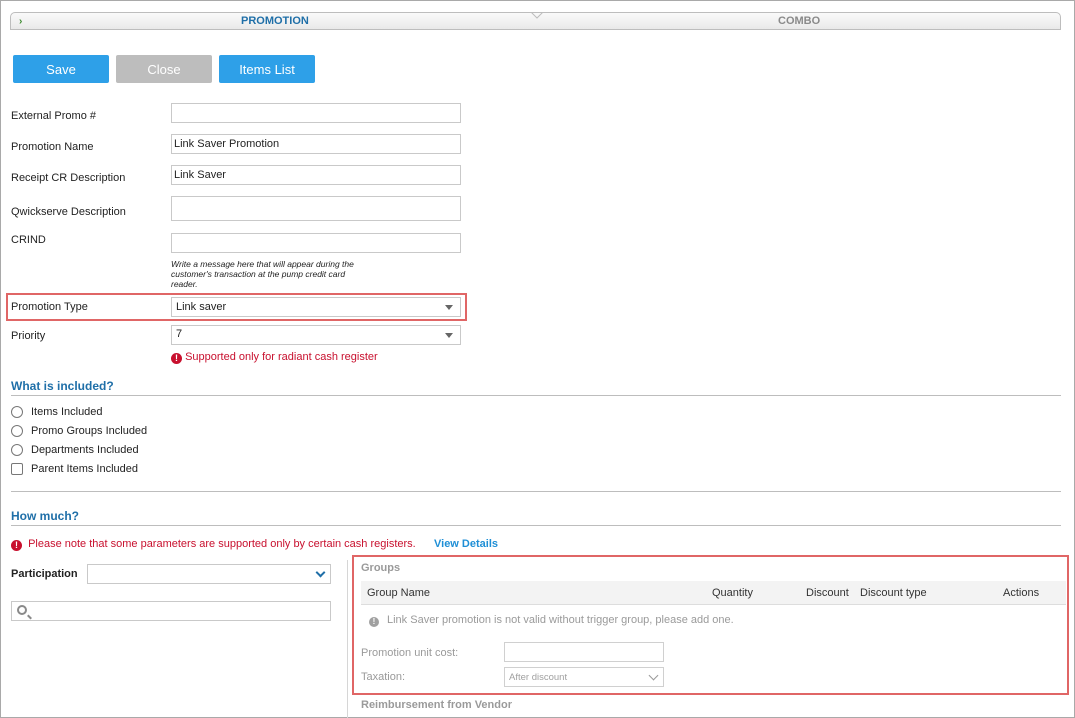 The height and width of the screenshot is (718, 1075). What do you see at coordinates (316, 208) in the screenshot?
I see `qwickserve-textarea` at bounding box center [316, 208].